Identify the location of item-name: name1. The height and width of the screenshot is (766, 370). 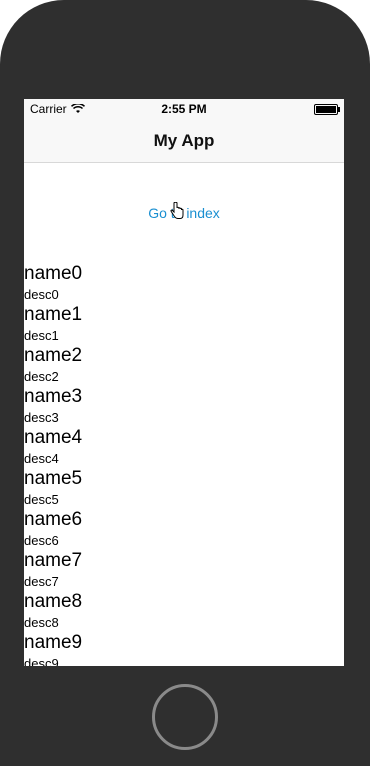
(53, 314).